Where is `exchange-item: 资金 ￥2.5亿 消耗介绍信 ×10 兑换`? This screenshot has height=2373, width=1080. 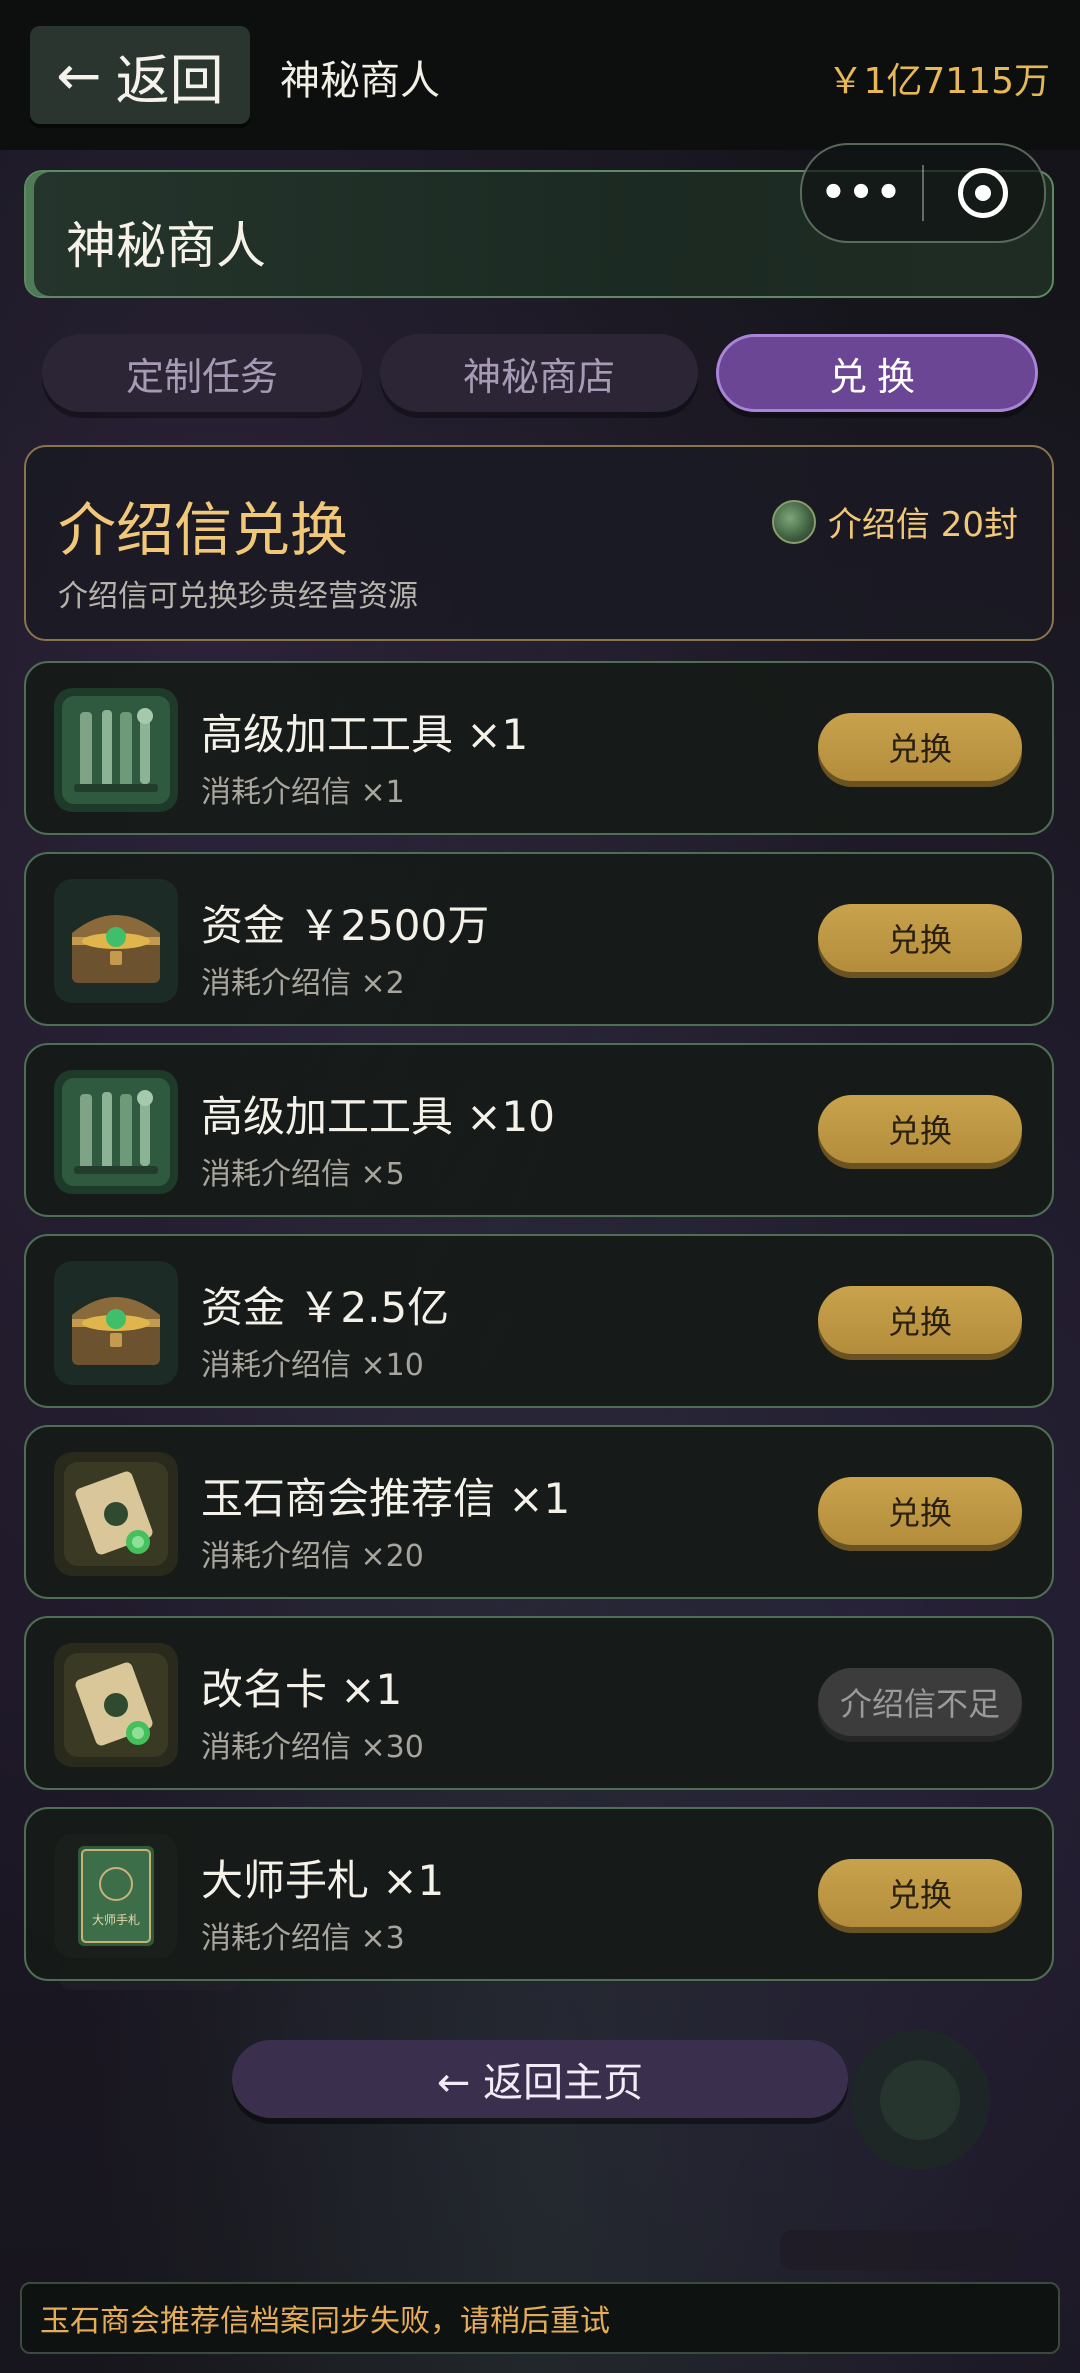
exchange-item: 资金 ￥2.5亿 消耗介绍信 ×10 兑换 is located at coordinates (539, 1321).